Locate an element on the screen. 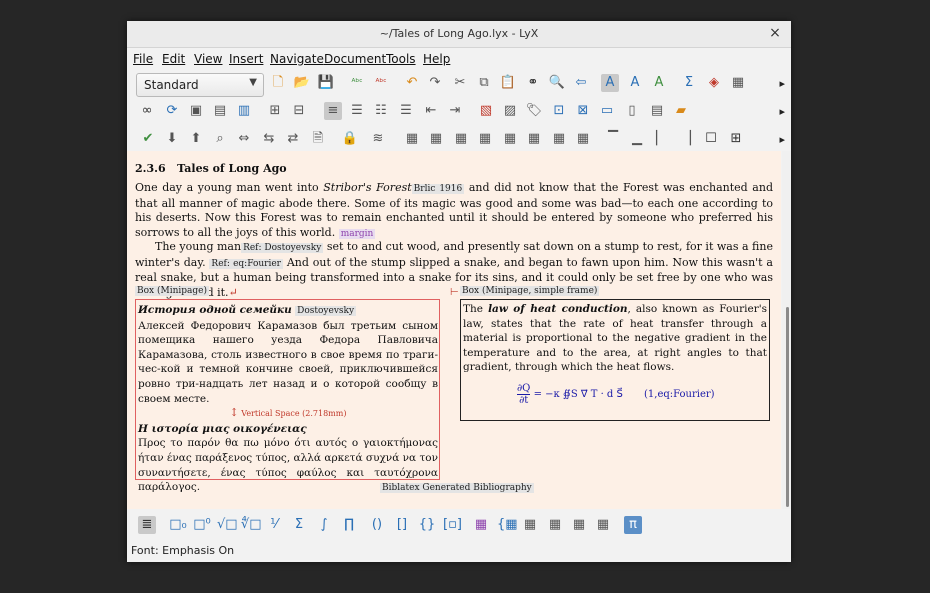 The image size is (930, 593). table-col-icon: ▦ is located at coordinates (436, 139).